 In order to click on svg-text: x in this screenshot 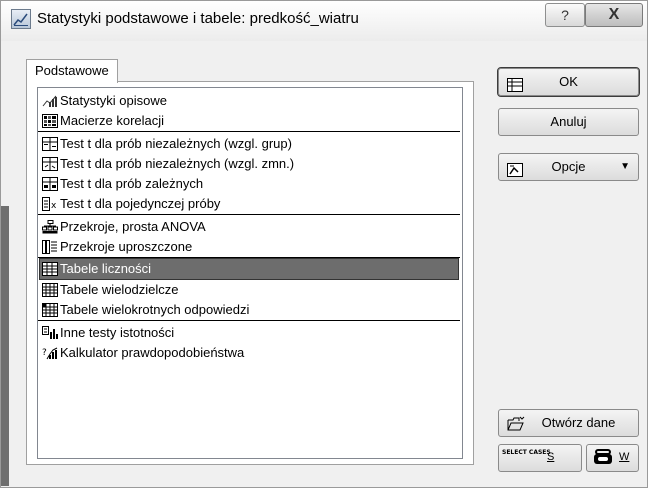, I will do `click(54, 206)`.